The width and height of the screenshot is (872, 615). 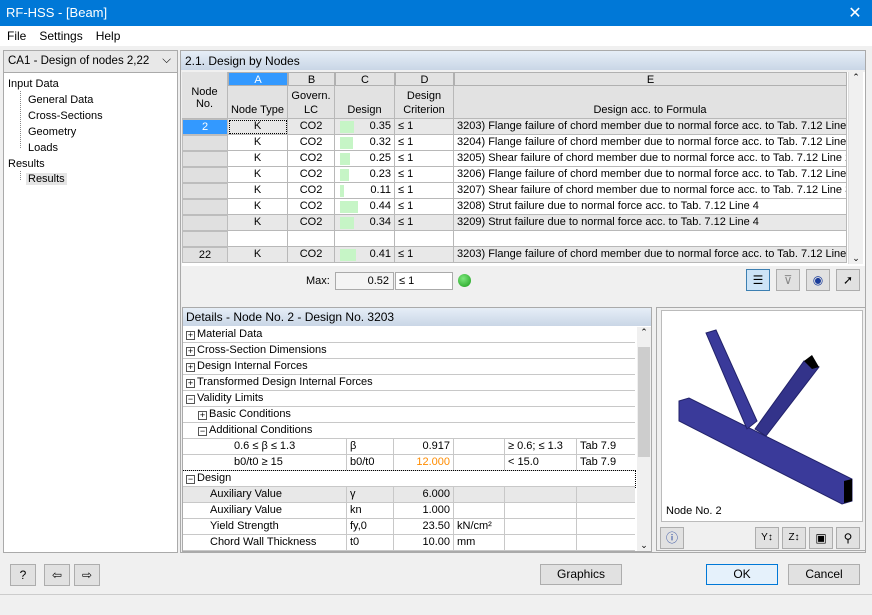 I want to click on menu-settings: Settings, so click(x=60, y=34).